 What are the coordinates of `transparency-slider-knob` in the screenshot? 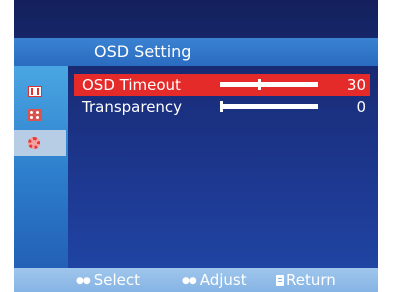 It's located at (221, 106).